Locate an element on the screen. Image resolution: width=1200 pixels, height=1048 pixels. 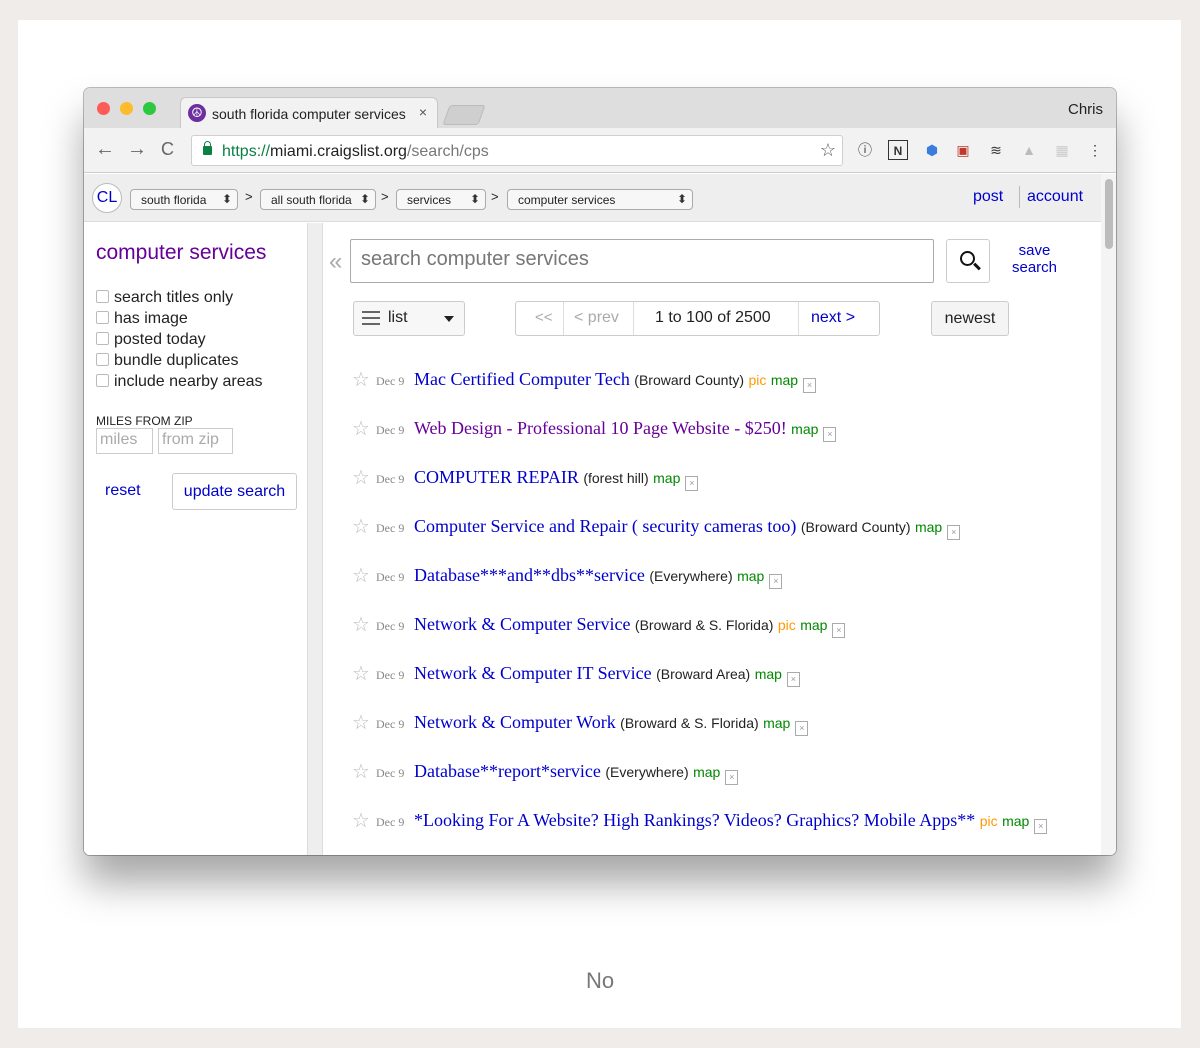
save-search-link: save search is located at coordinates (1034, 259).